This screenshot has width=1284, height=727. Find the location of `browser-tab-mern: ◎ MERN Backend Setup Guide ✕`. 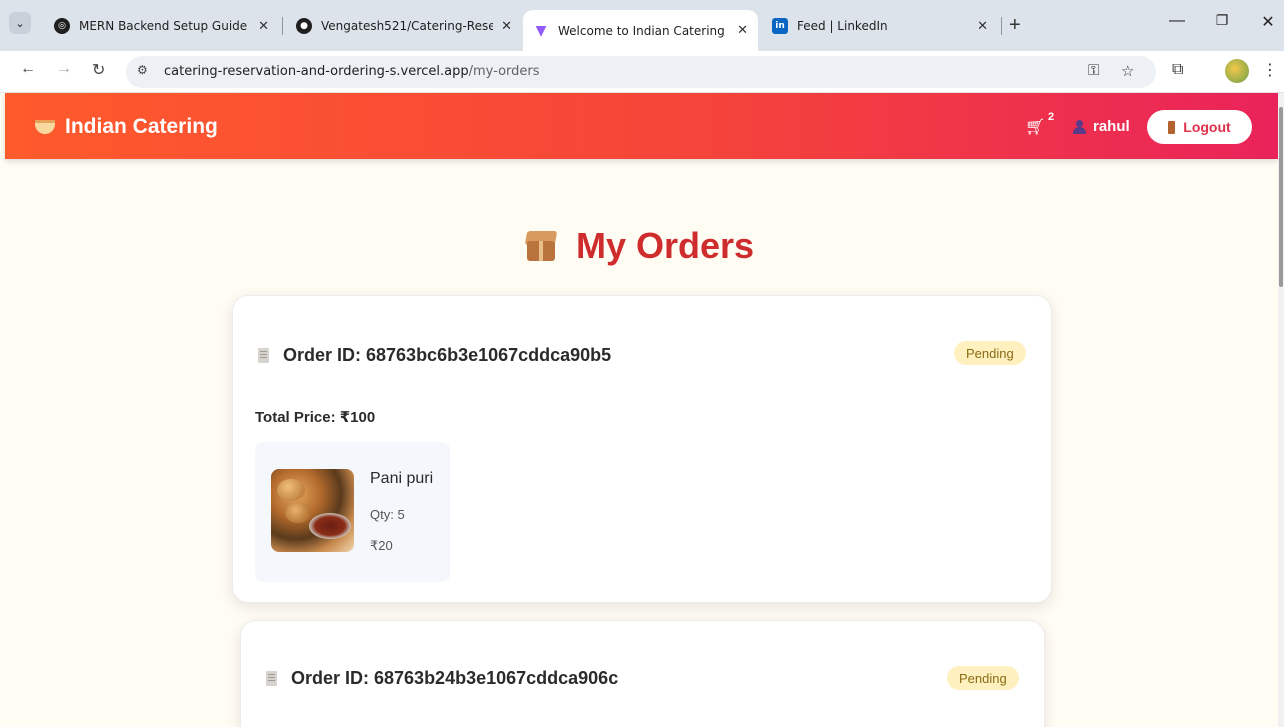

browser-tab-mern: ◎ MERN Backend Setup Guide ✕ is located at coordinates (161, 26).